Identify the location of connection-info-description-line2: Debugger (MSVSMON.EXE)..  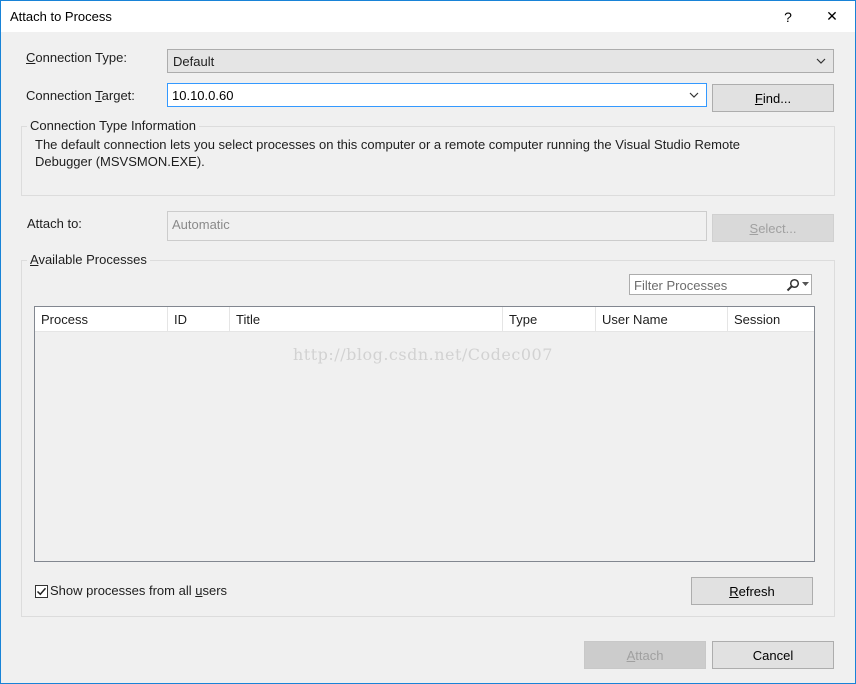
(120, 161).